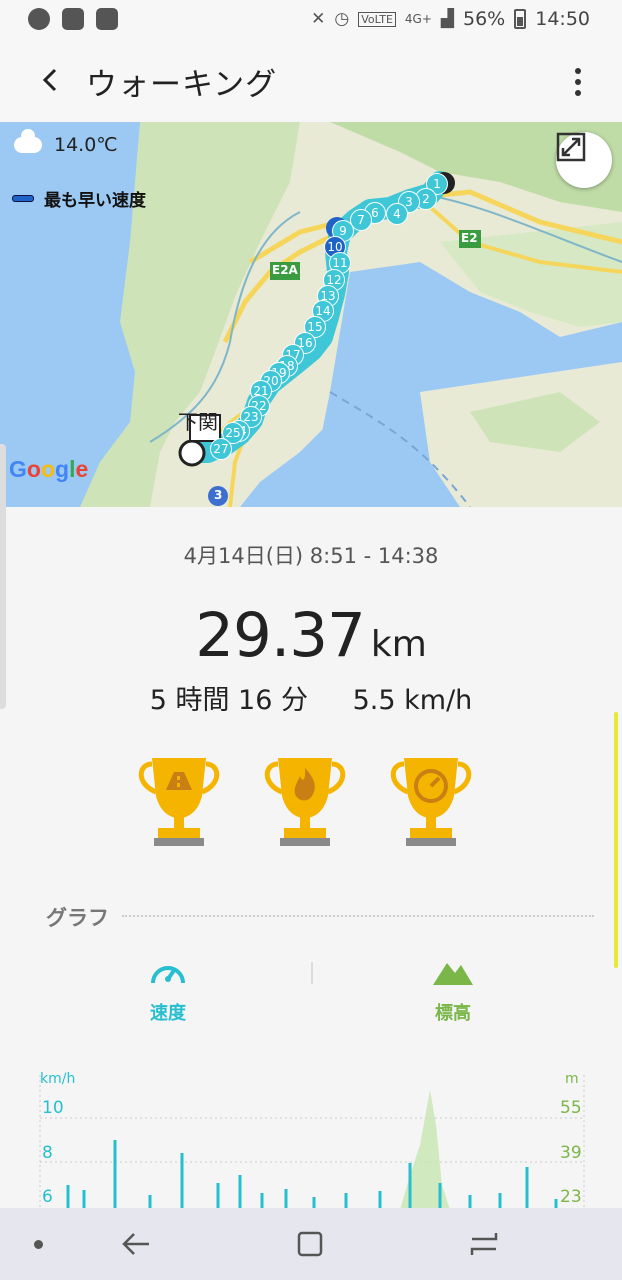 The width and height of the screenshot is (622, 1280). I want to click on weather-info: 14.0℃, so click(66, 142).